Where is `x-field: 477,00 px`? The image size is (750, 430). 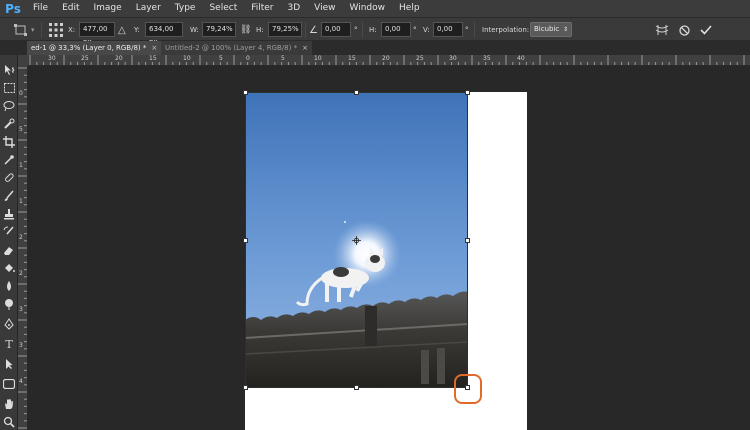
x-field: 477,00 px is located at coordinates (97, 34).